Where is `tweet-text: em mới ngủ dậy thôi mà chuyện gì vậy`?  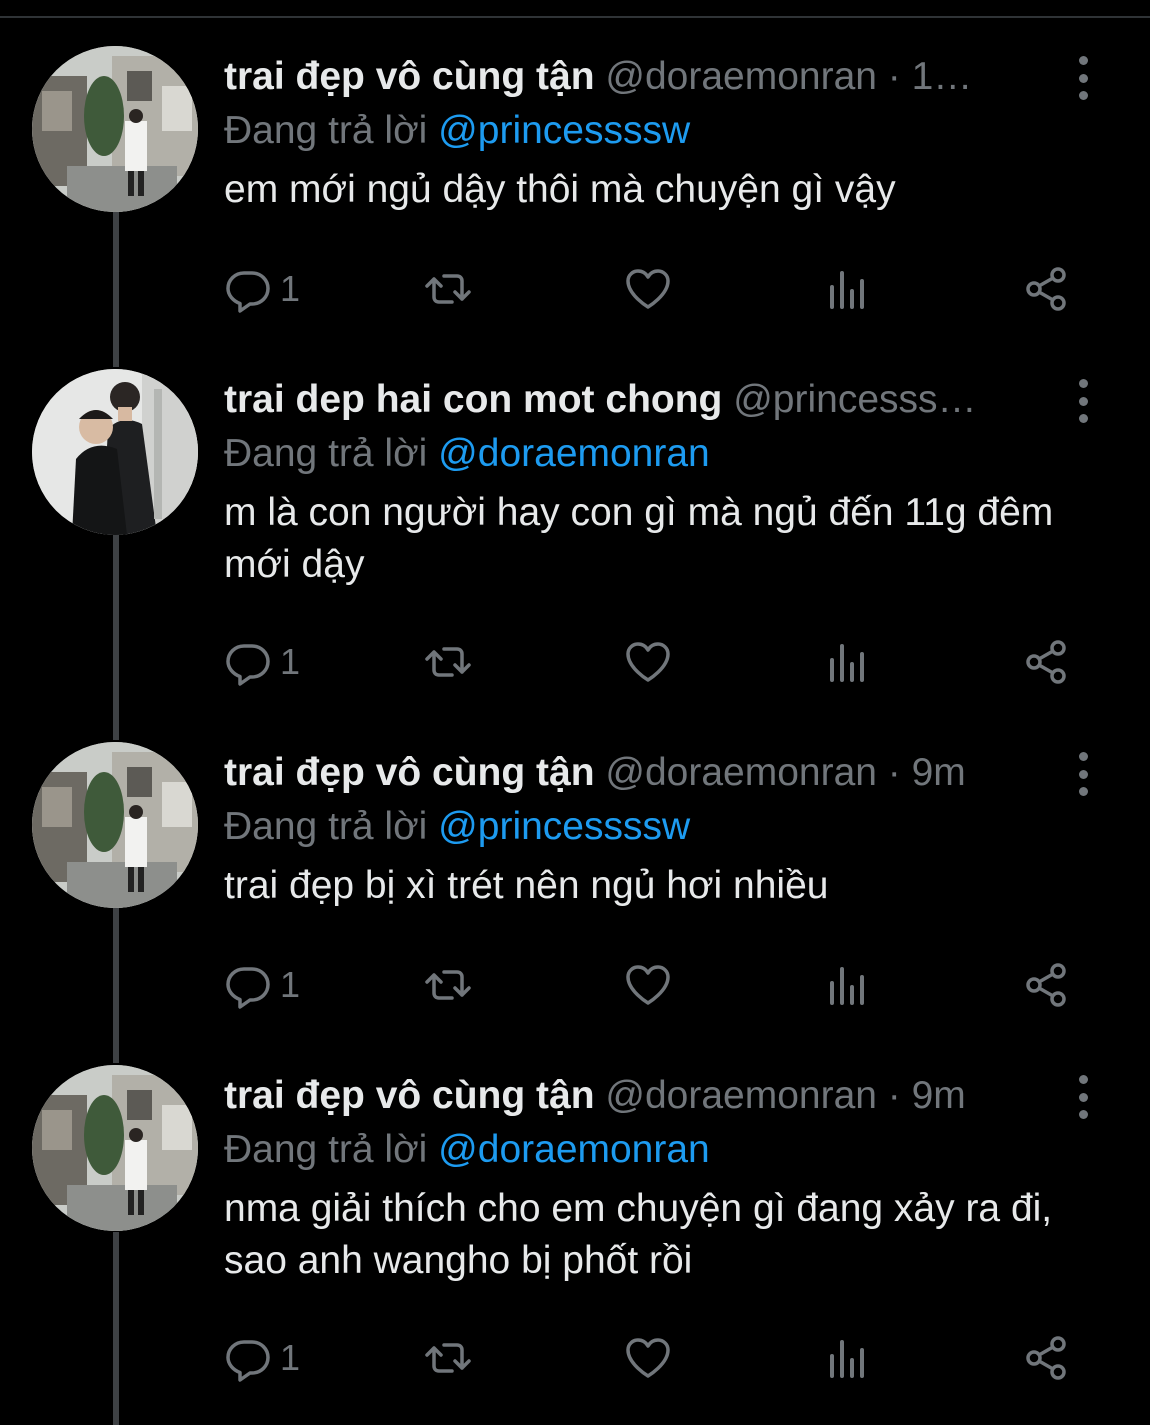 tweet-text: em mới ngủ dậy thôi mà chuyện gì vậy is located at coordinates (560, 189).